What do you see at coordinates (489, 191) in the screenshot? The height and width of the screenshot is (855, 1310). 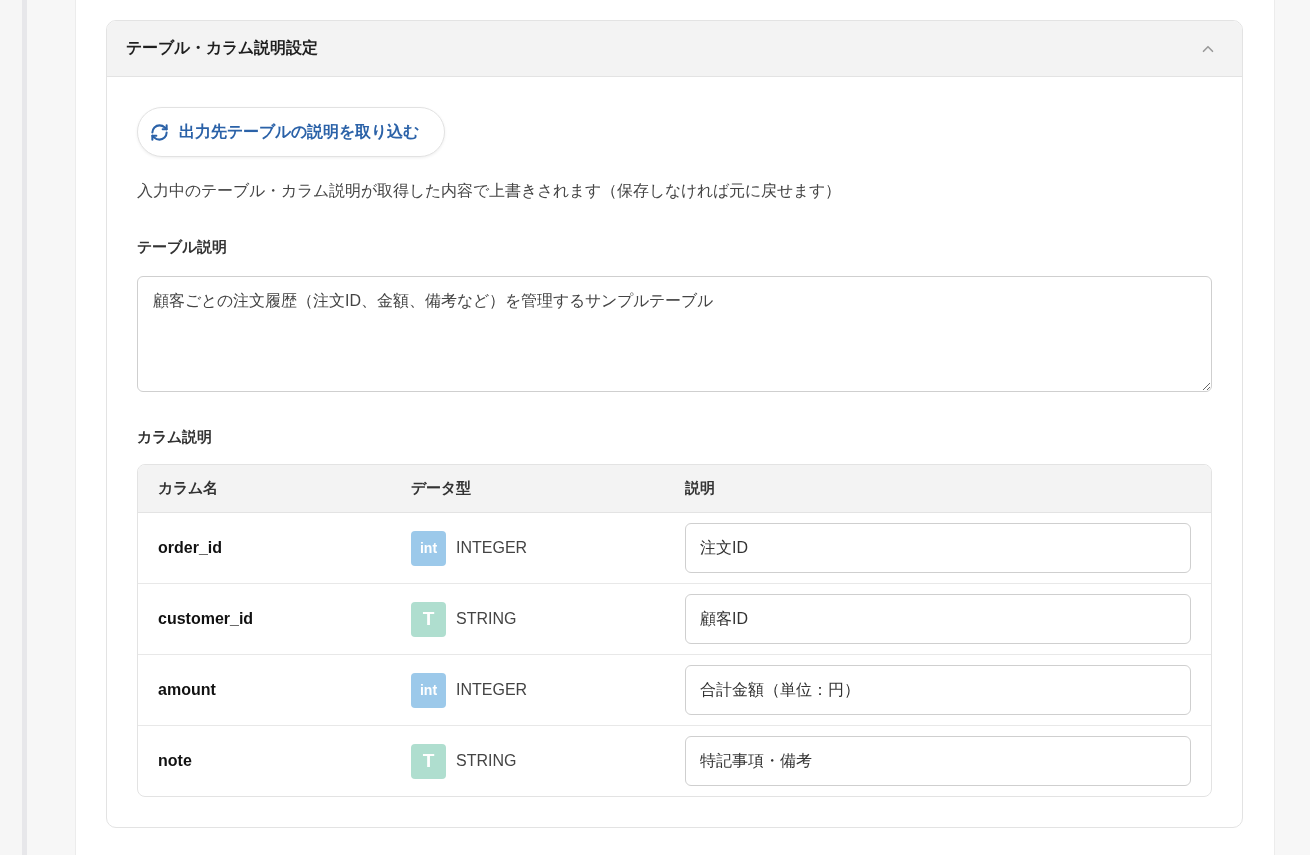 I see `notice-text: 入力中のテーブル・カラム説明が取得した内容で上書きされます（保存しなければ元に戻せます）` at bounding box center [489, 191].